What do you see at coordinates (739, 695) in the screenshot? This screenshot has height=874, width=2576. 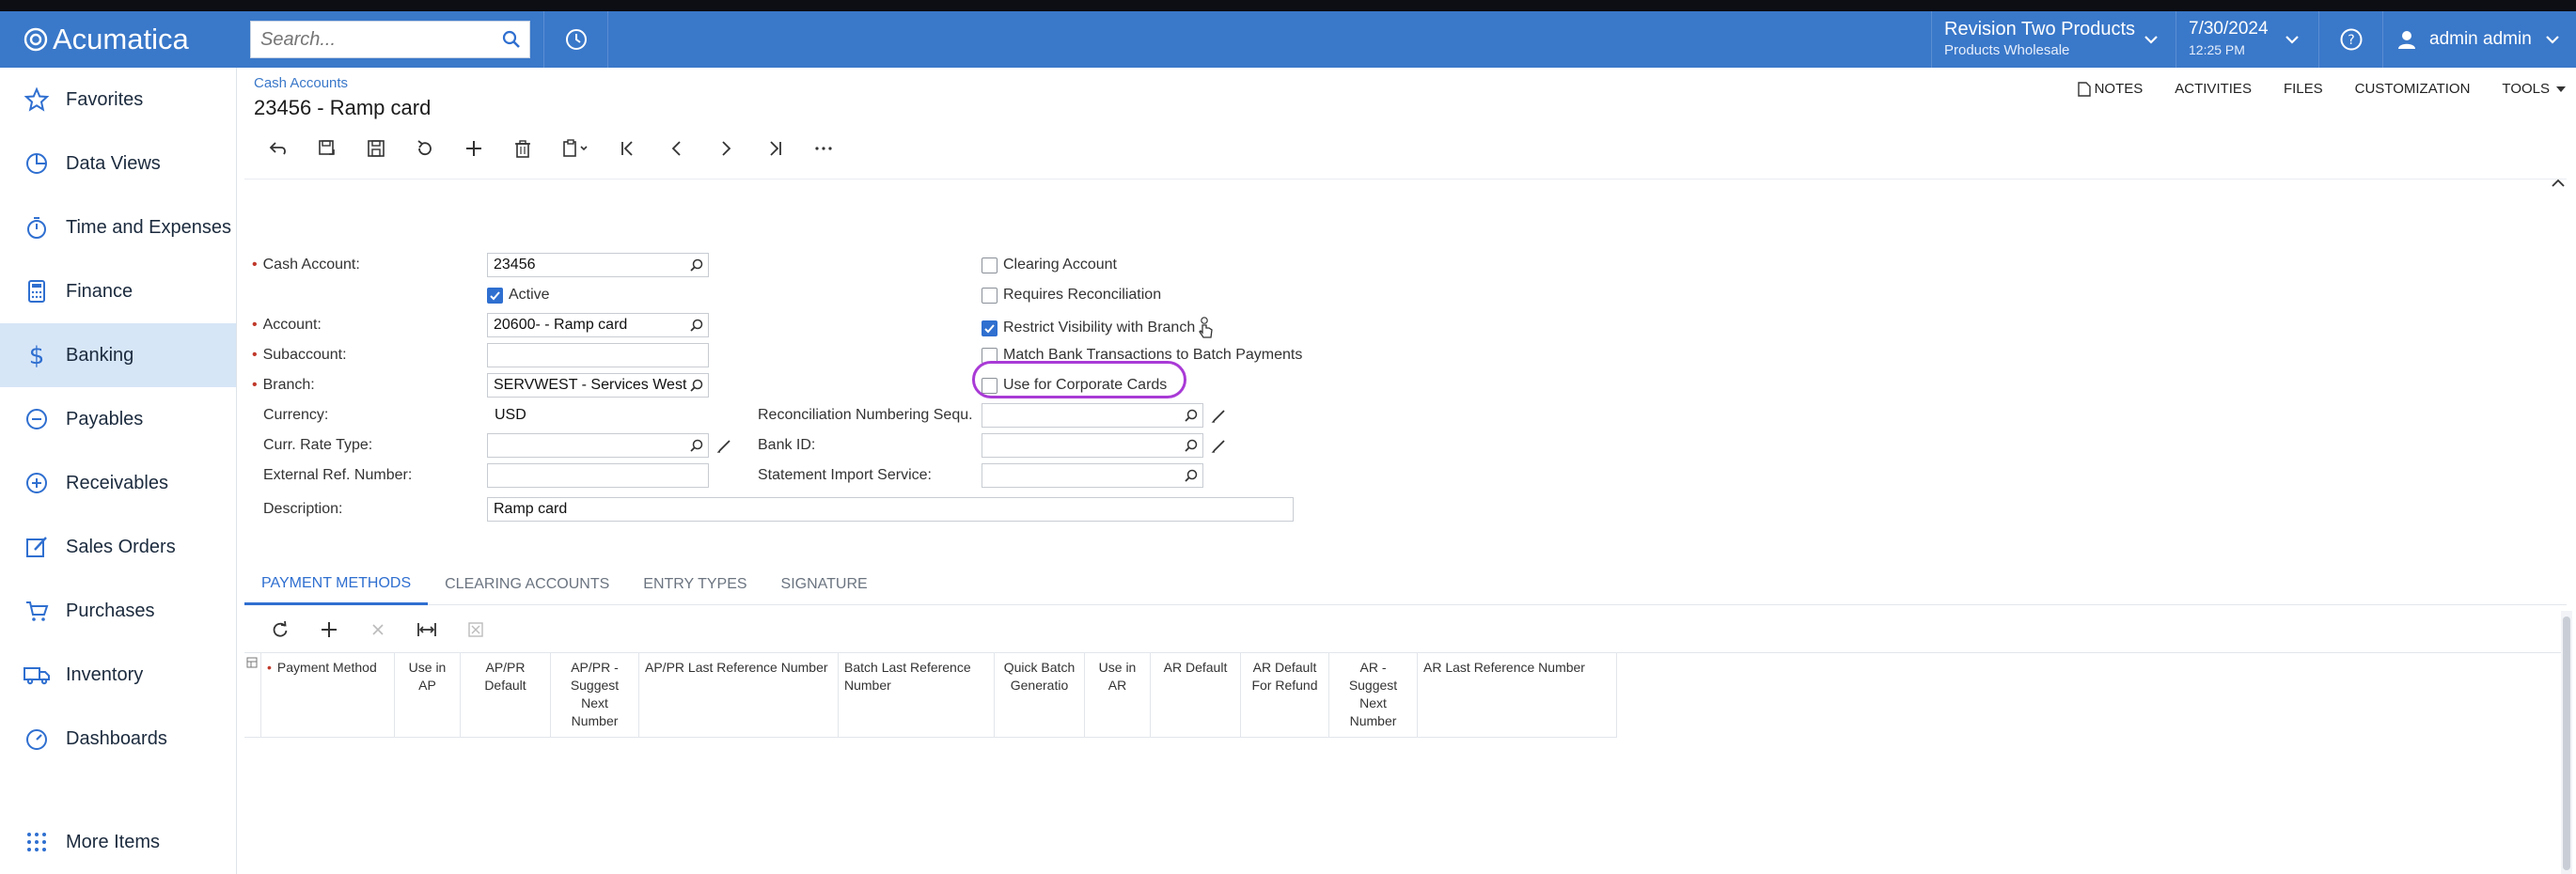 I see `column-header: AP/PR Last Reference Number` at bounding box center [739, 695].